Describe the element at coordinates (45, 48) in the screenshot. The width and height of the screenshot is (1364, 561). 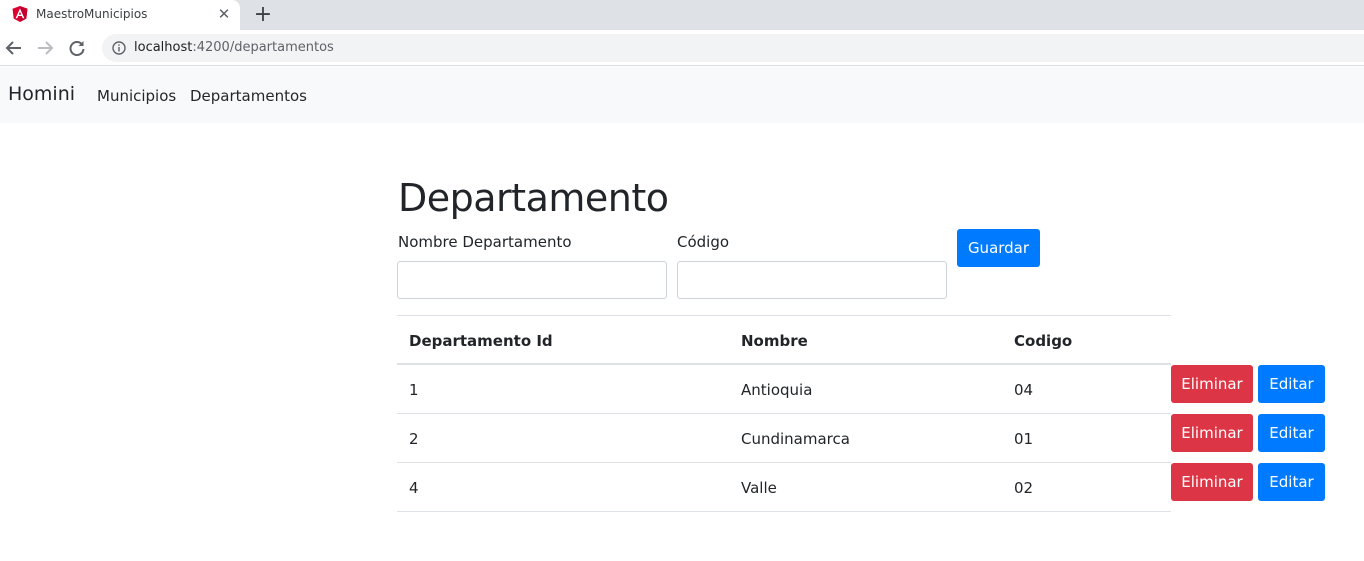
I see `forward-arrow-icon` at that location.